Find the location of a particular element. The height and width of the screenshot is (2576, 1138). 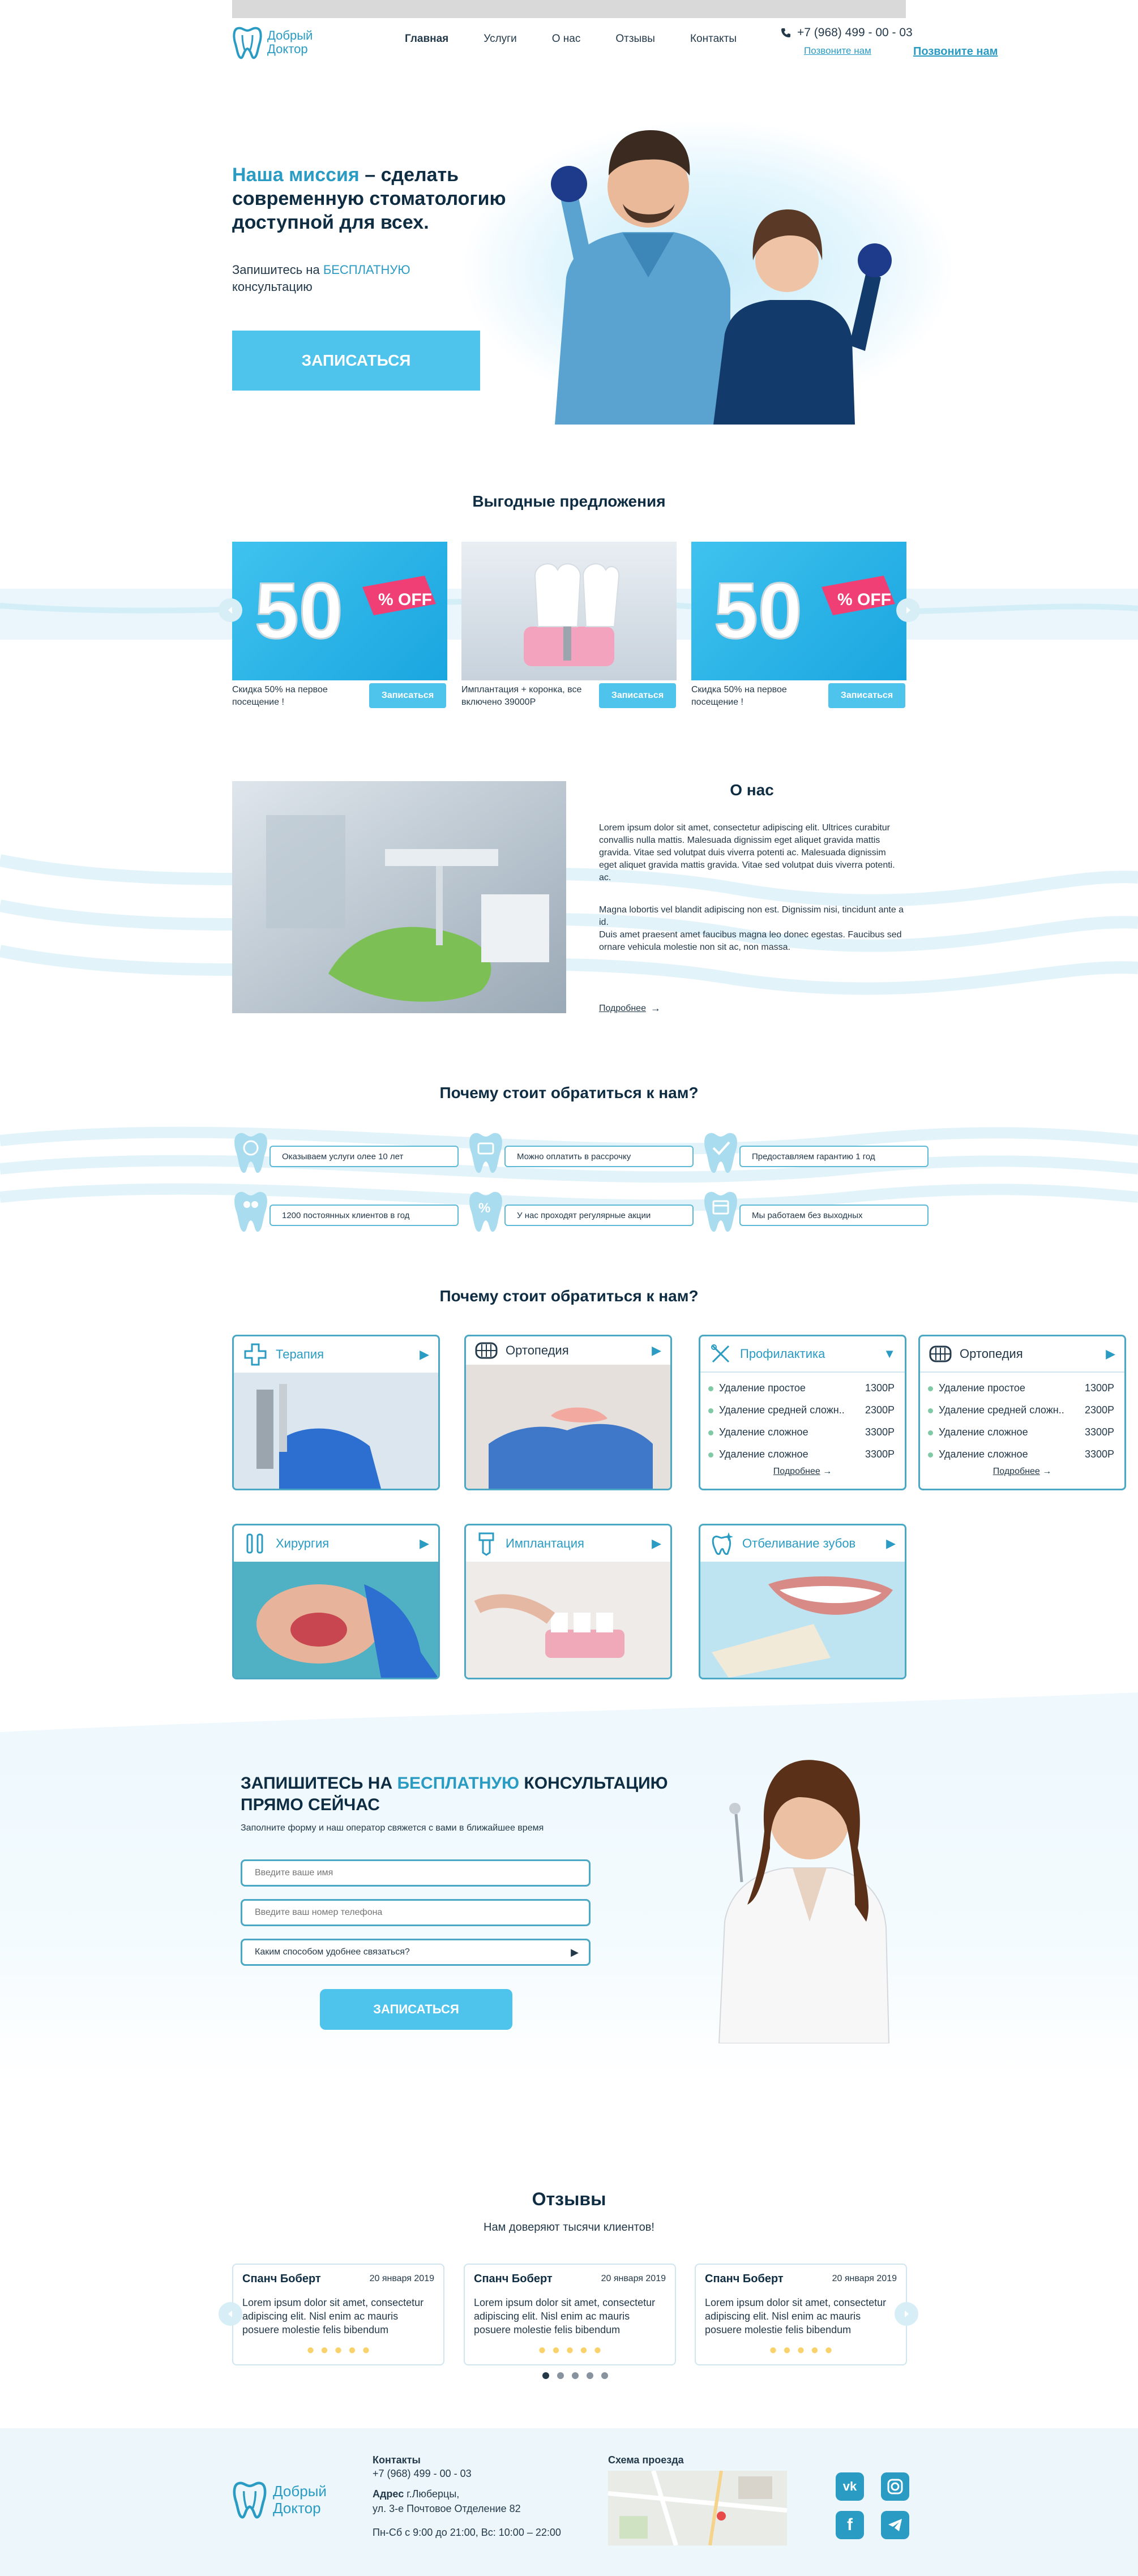

tooth-badge-icon is located at coordinates (250, 1153).